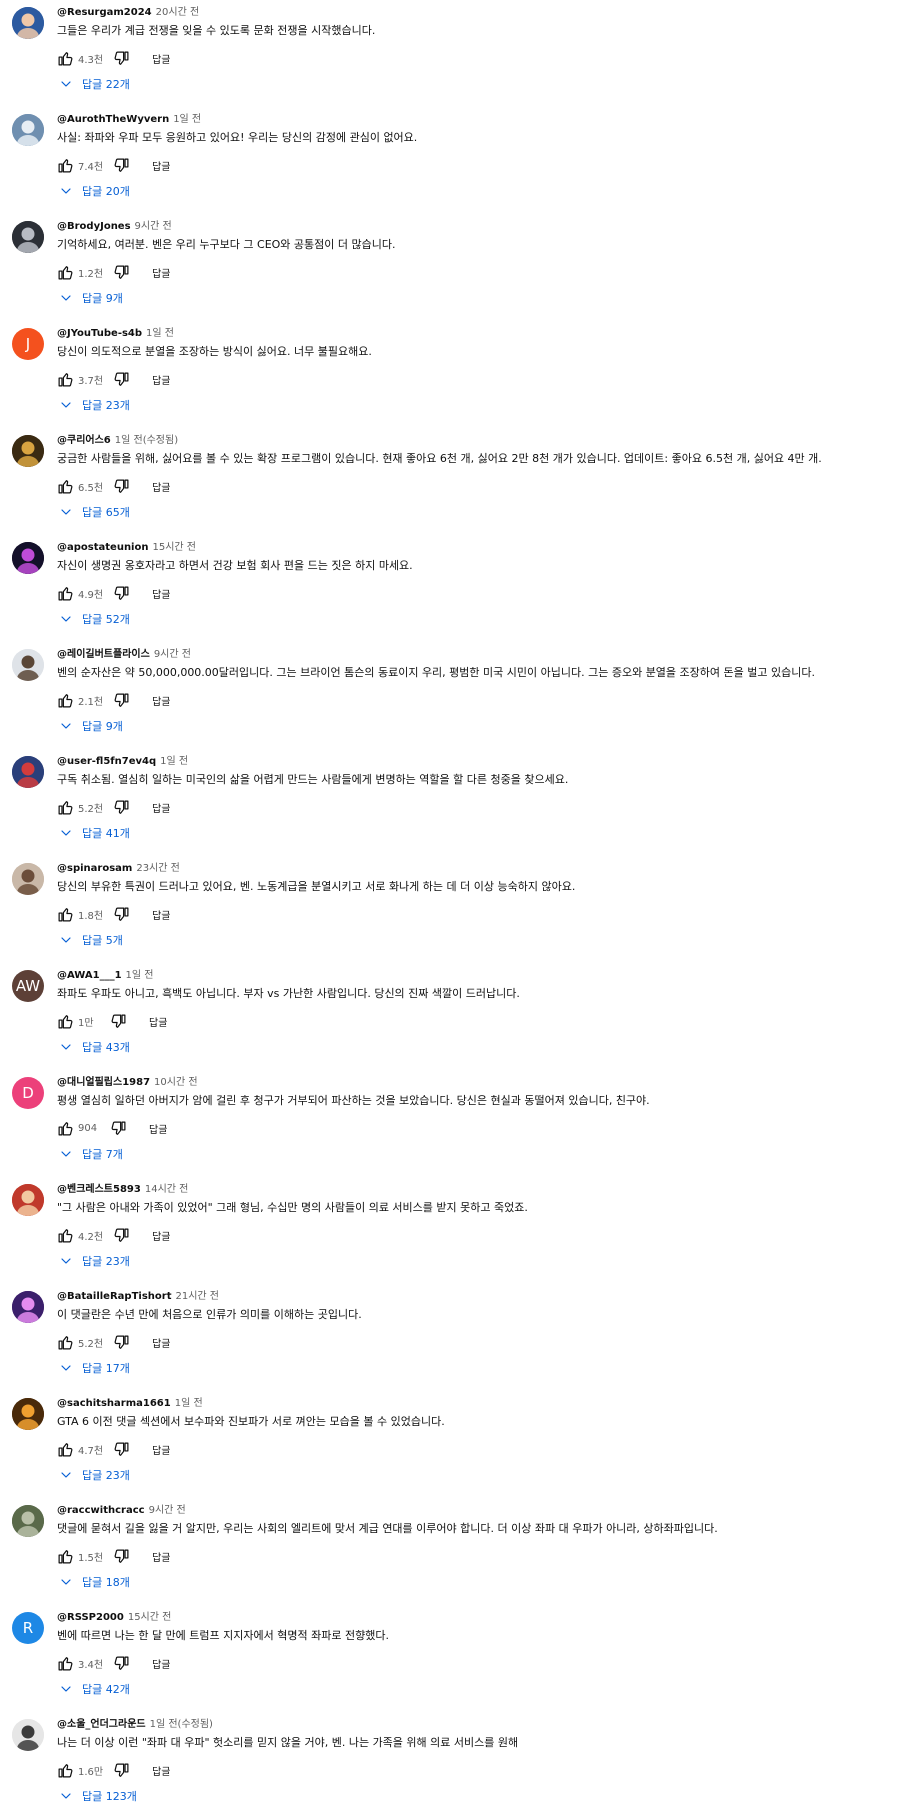 The width and height of the screenshot is (900, 1819). Describe the element at coordinates (80, 1235) in the screenshot. I see `like-button: 4.2천` at that location.